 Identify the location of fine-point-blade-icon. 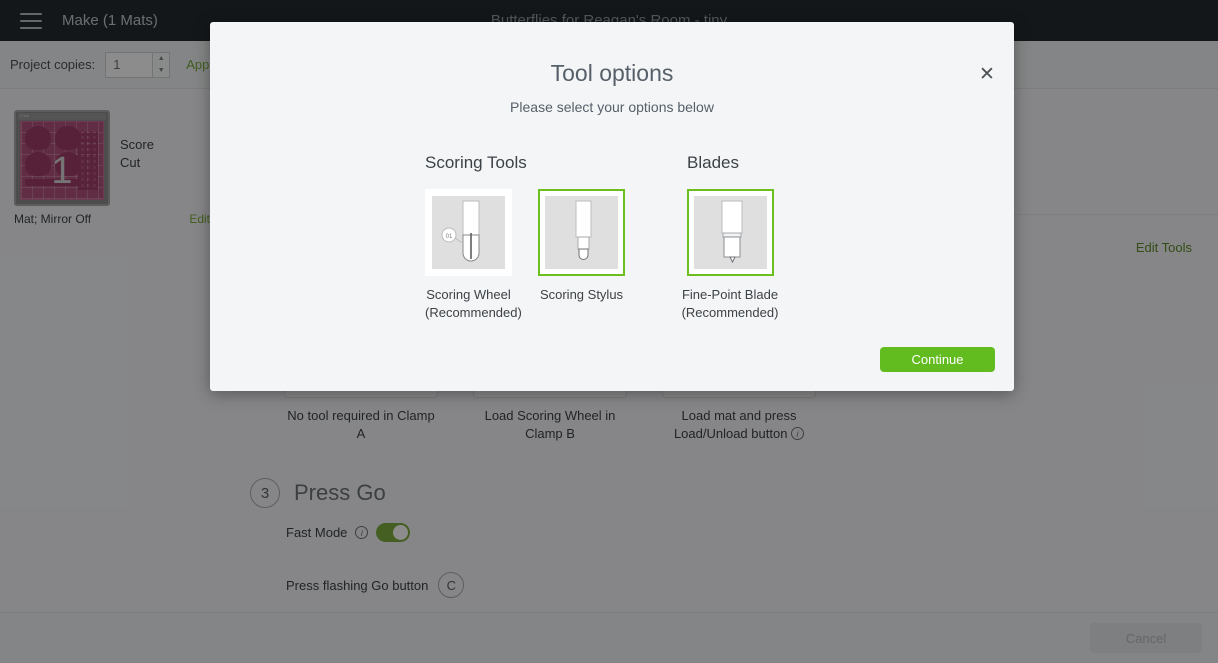
(730, 232).